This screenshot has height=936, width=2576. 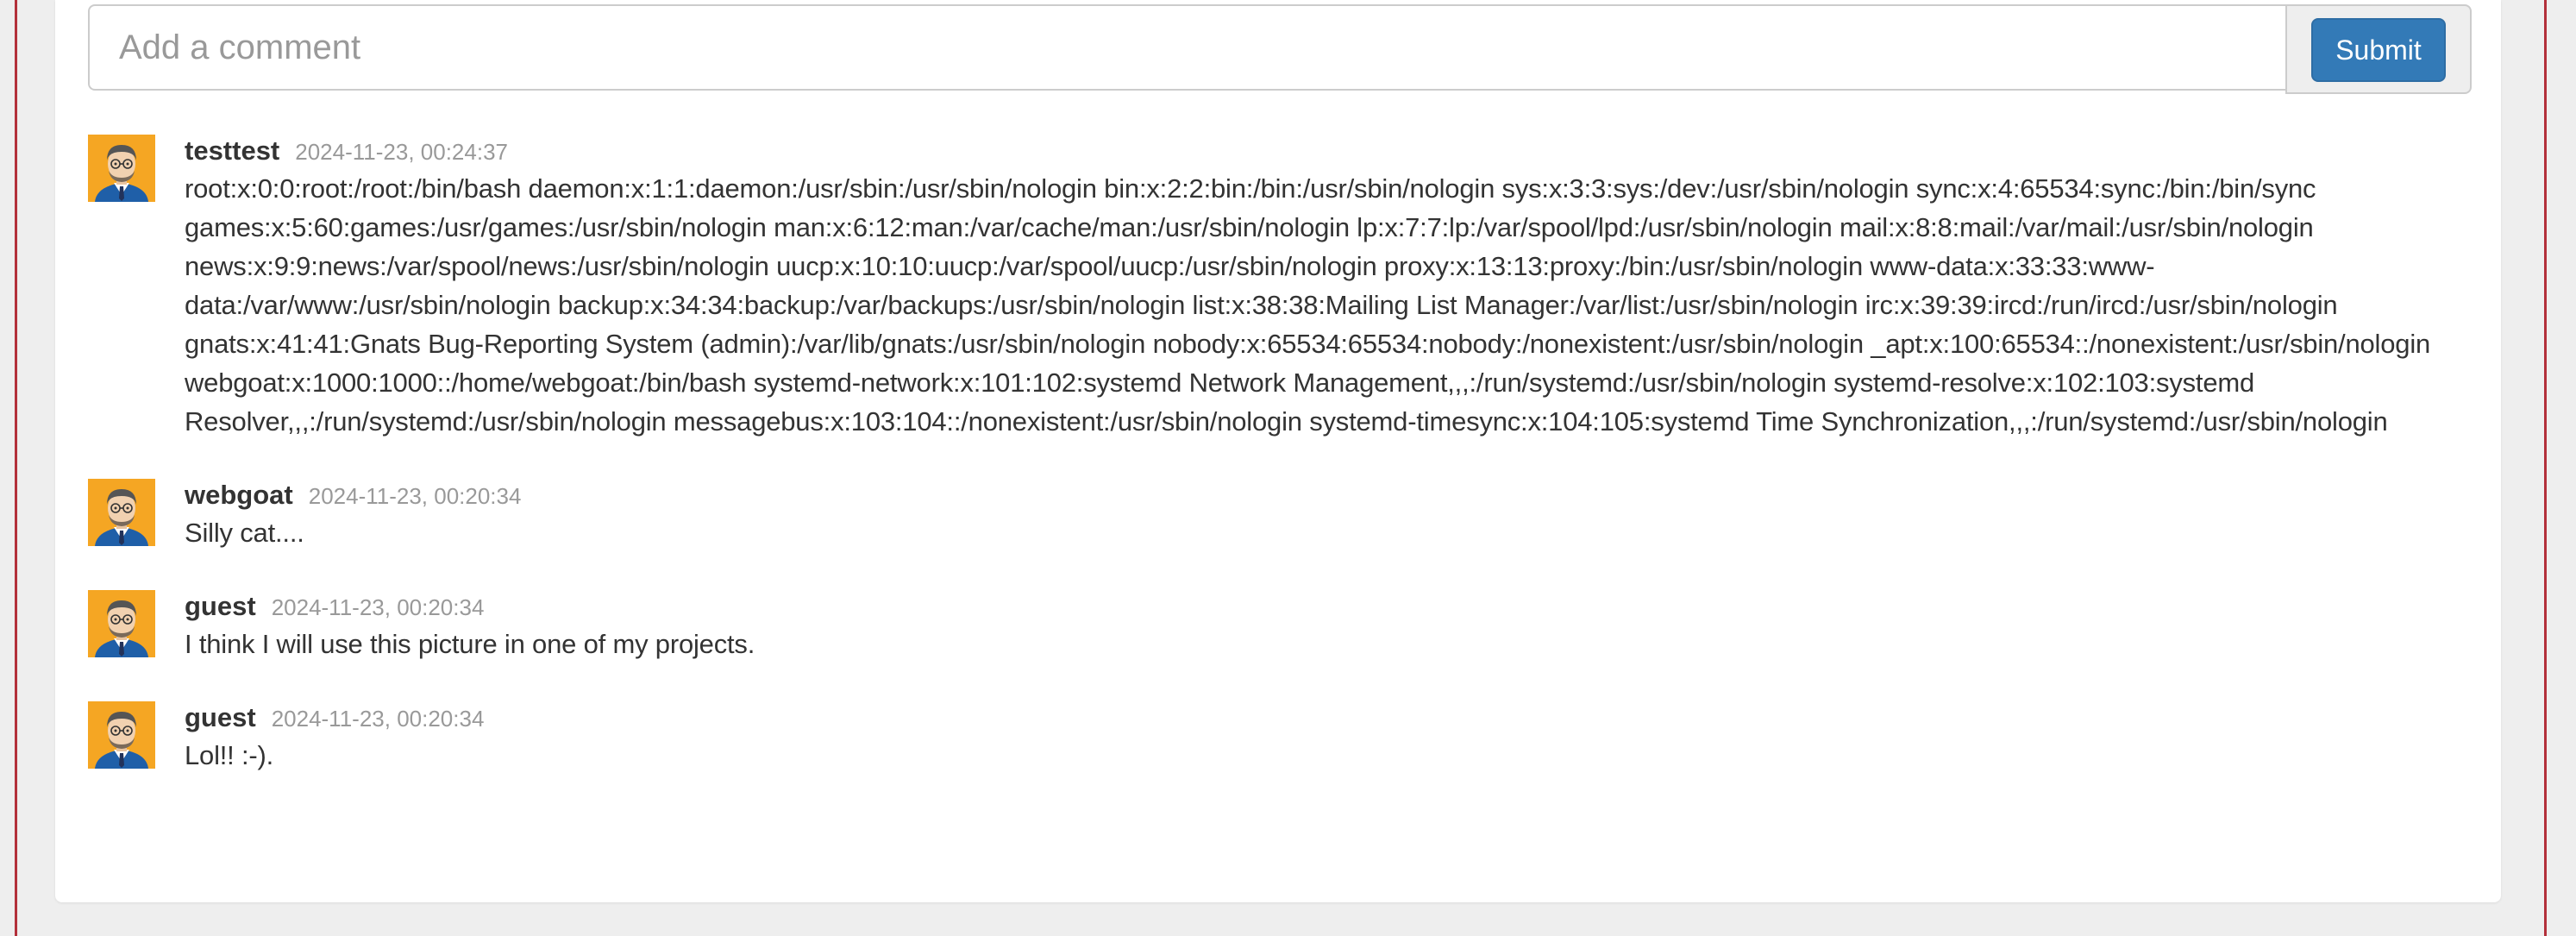 I want to click on comment-date: 2024-11-23, 00:24:37, so click(x=401, y=152).